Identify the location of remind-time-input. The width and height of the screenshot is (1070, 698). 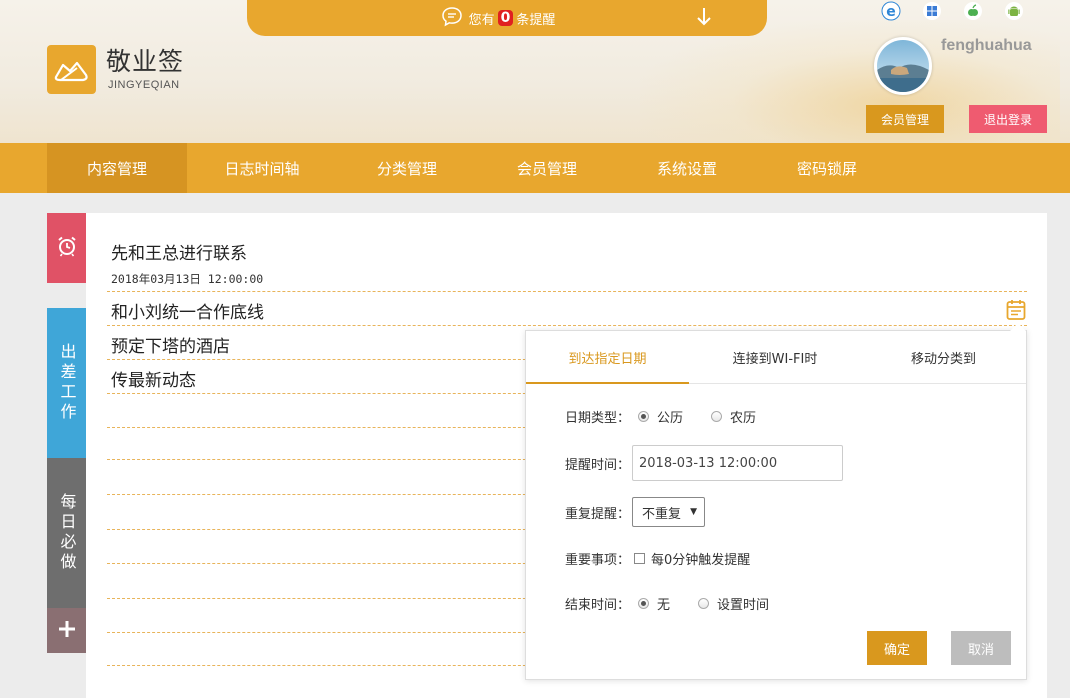
(738, 463).